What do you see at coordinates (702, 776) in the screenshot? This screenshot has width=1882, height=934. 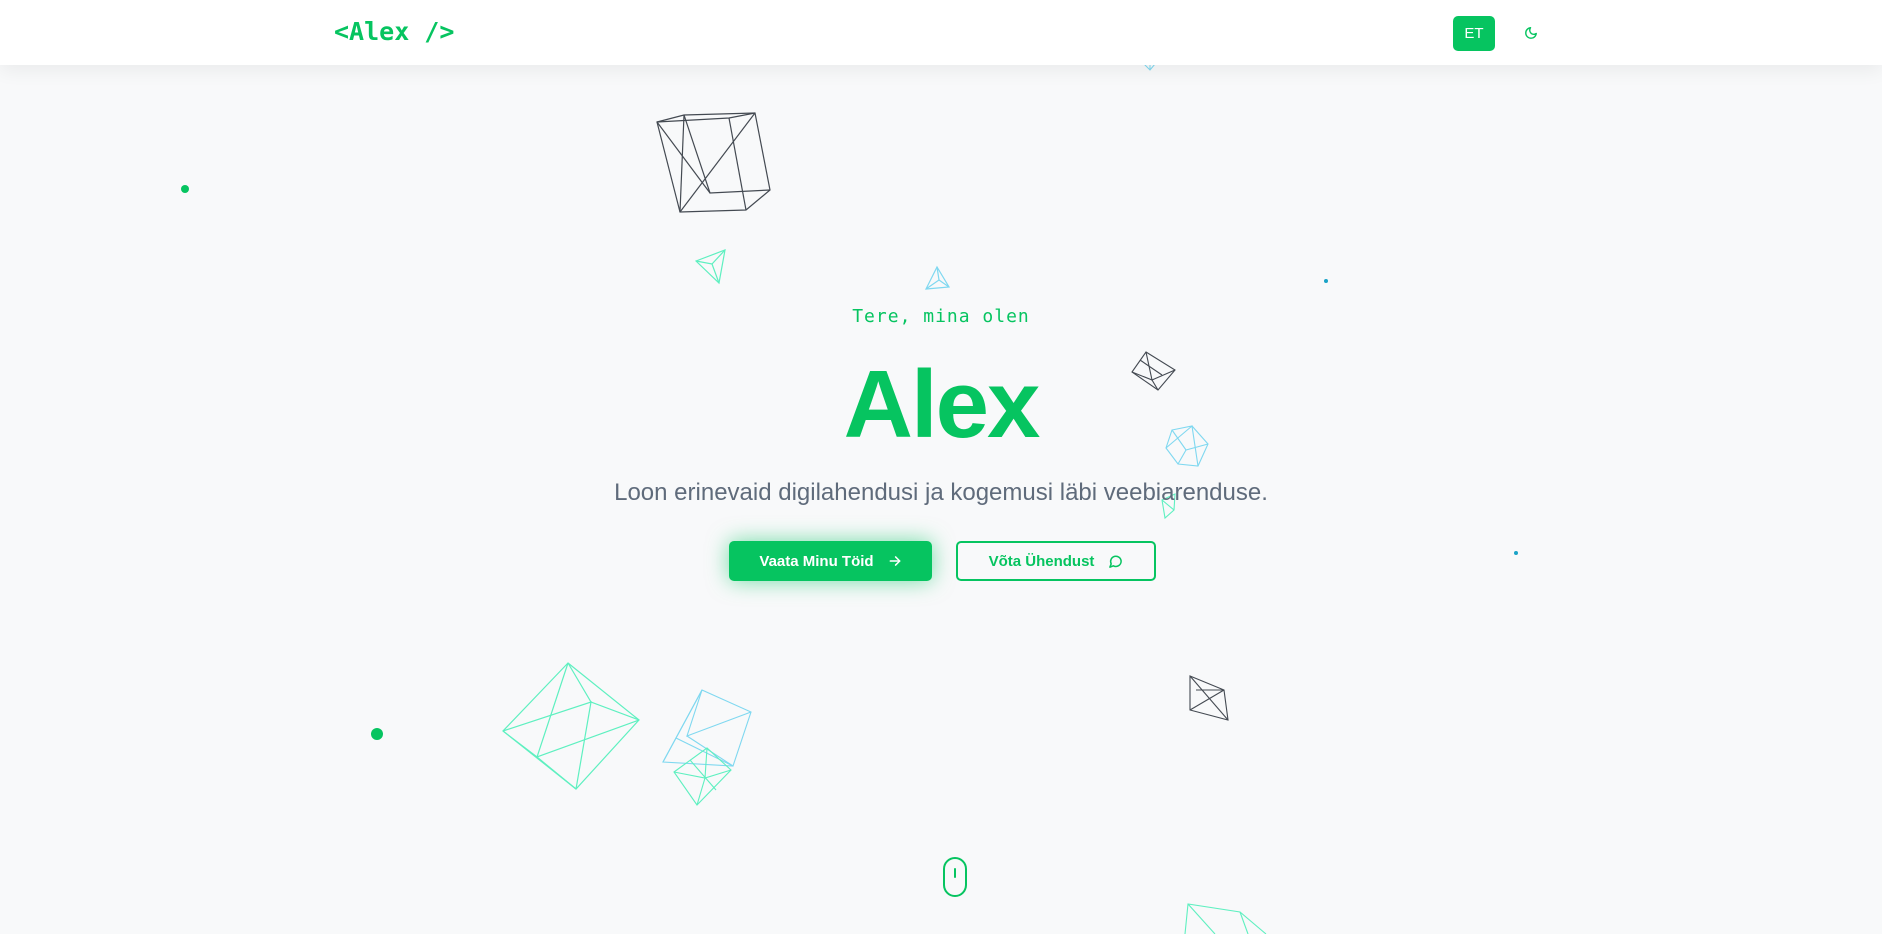 I see `wireframe-cube-teal-small` at bounding box center [702, 776].